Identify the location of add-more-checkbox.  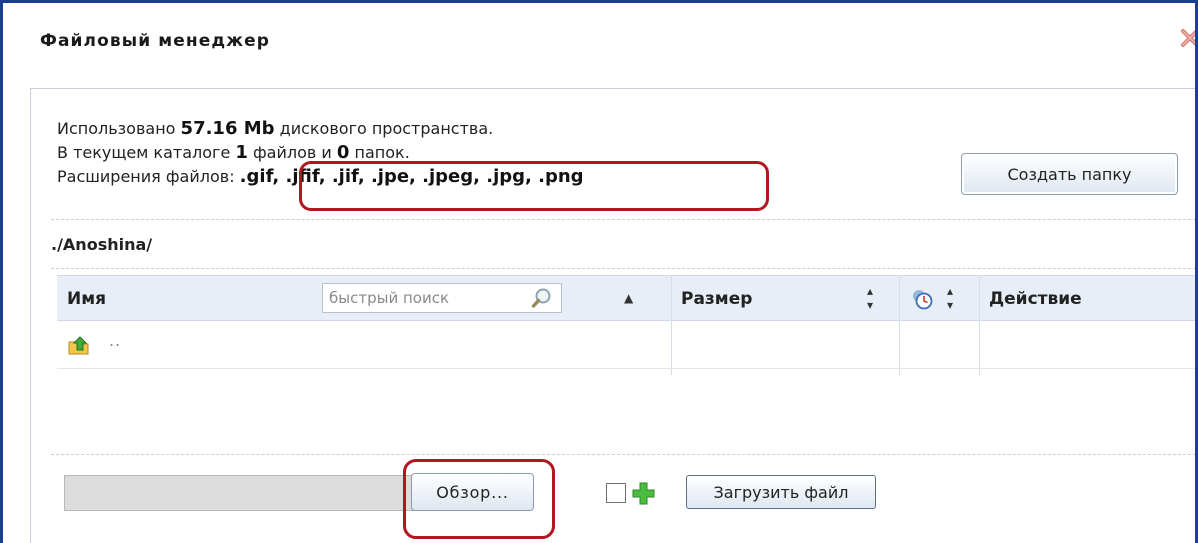
(616, 493).